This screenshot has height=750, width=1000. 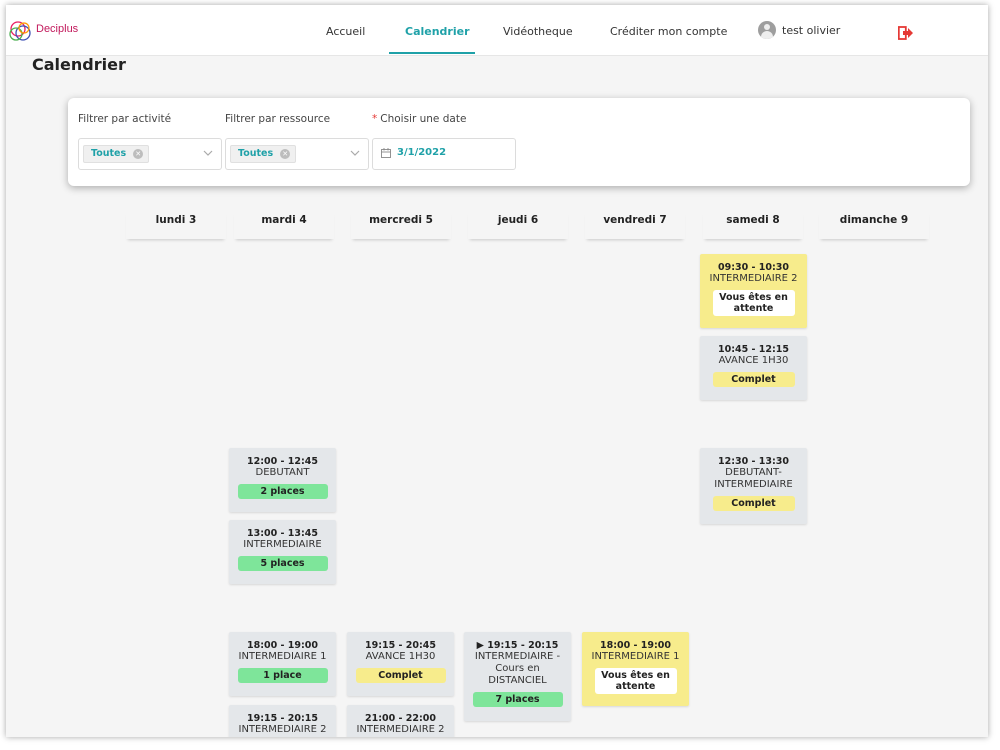 What do you see at coordinates (538, 31) in the screenshot?
I see `nav-videotheque: Vidéotheque` at bounding box center [538, 31].